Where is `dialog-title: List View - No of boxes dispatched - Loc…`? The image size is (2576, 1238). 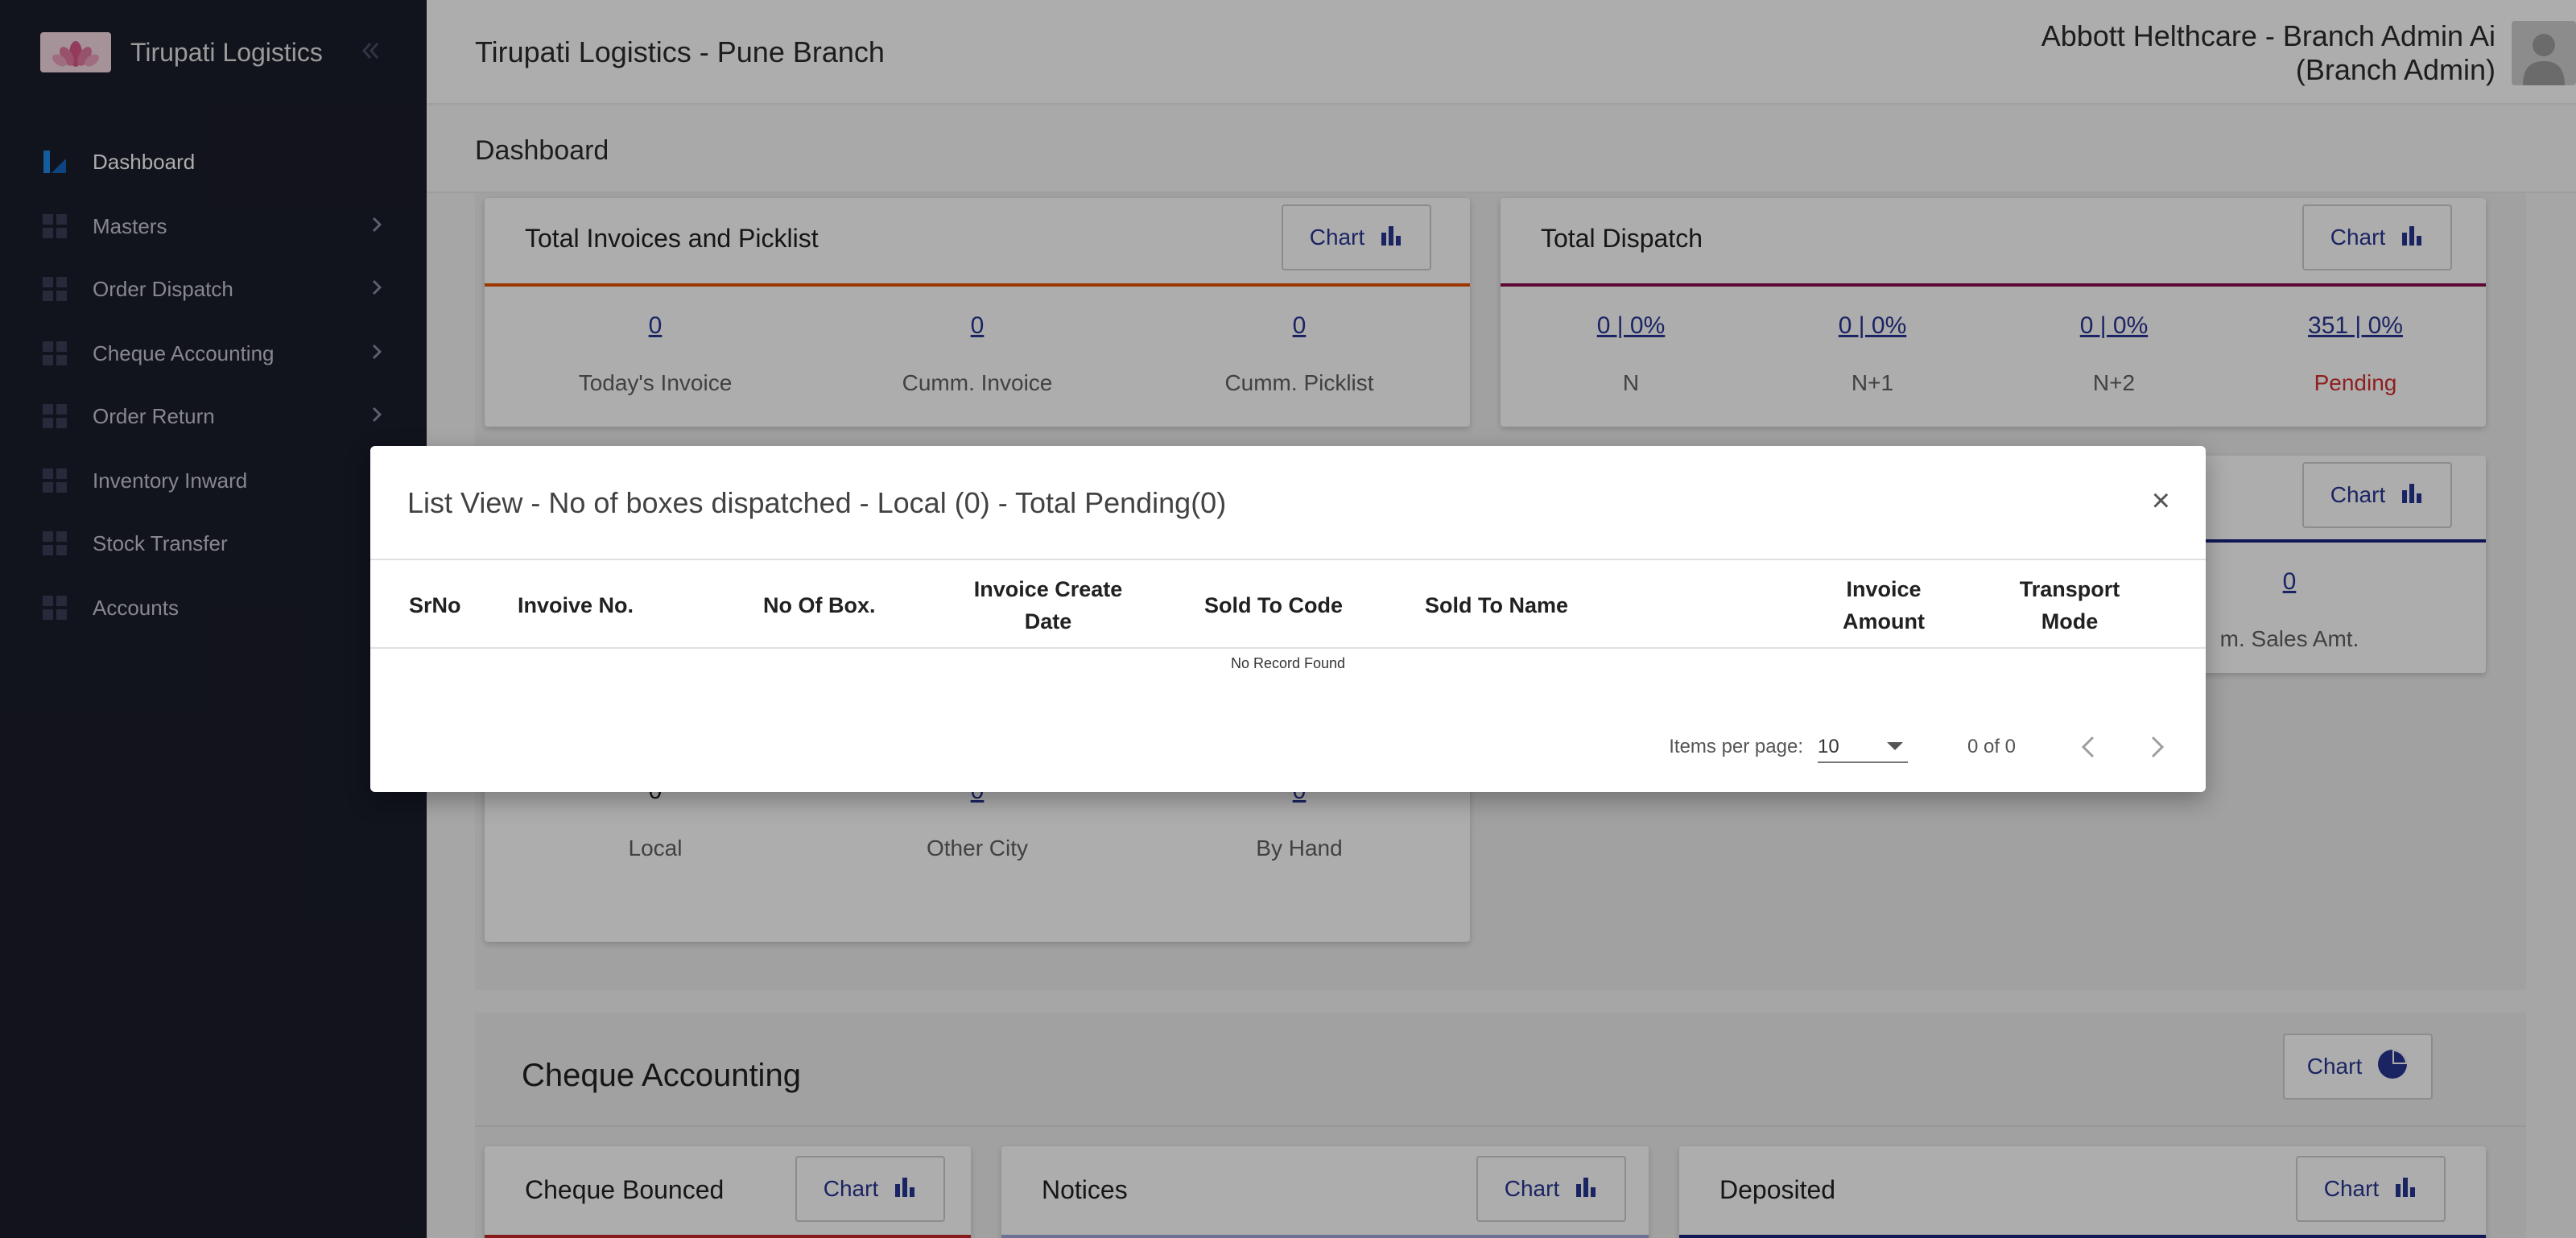
dialog-title: List View - No of boxes dispatched - Loc… is located at coordinates (817, 502).